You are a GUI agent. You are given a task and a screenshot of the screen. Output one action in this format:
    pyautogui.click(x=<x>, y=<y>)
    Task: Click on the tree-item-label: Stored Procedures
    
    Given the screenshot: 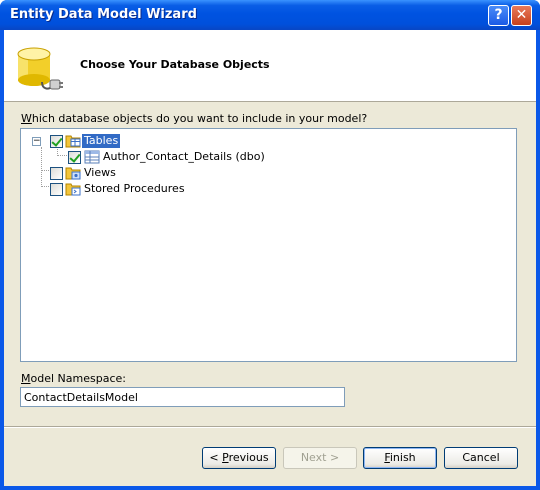 What is the action you would take?
    pyautogui.click(x=134, y=189)
    